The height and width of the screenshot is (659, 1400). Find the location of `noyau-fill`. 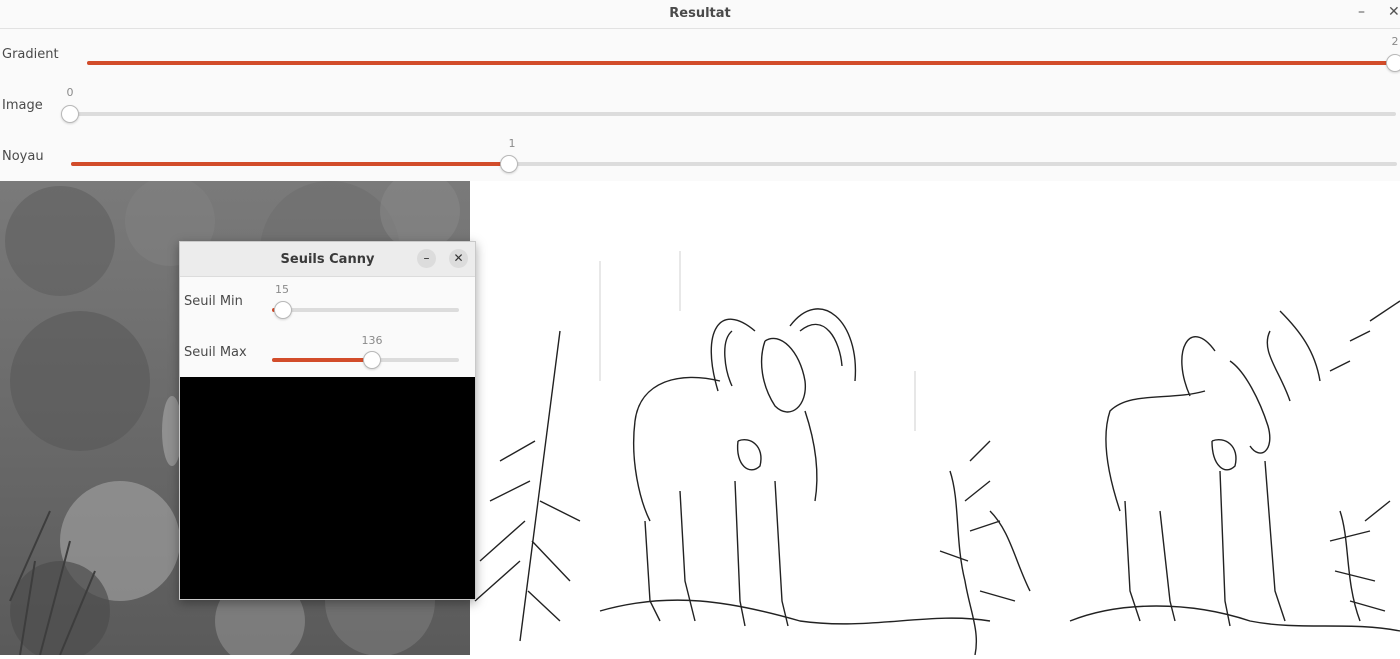

noyau-fill is located at coordinates (290, 164).